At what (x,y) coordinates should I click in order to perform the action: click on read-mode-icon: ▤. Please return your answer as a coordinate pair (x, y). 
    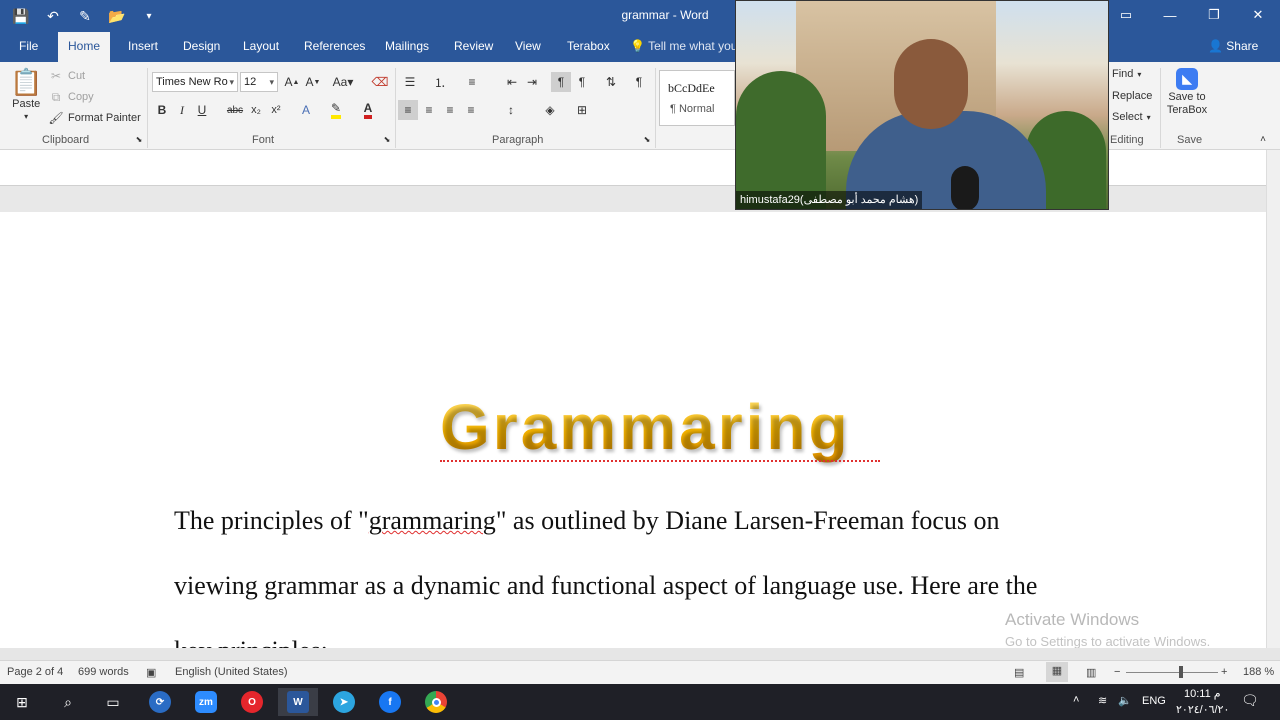
    Looking at the image, I should click on (1019, 672).